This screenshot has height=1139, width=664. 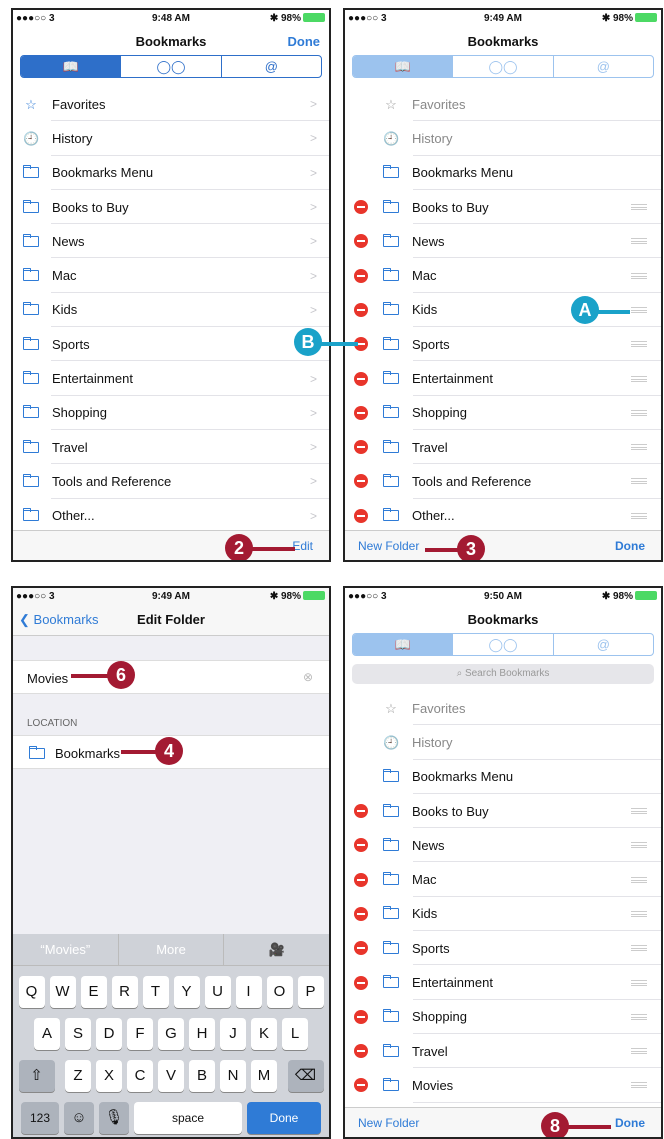 What do you see at coordinates (171, 413) in the screenshot?
I see `list-item: Shopping >` at bounding box center [171, 413].